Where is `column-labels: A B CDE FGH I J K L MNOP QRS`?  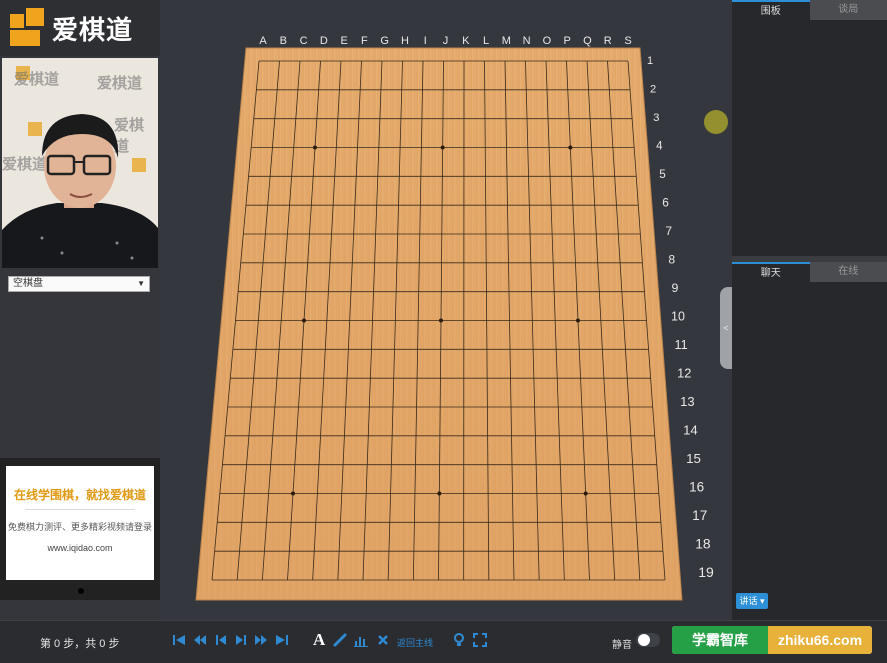
column-labels: A B CDE FGH I J K L MNOP QRS is located at coordinates (445, 41).